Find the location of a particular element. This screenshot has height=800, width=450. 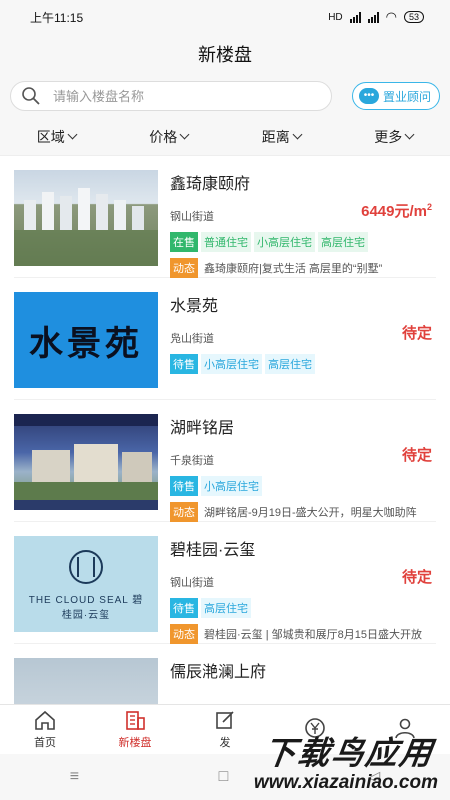

status-time: 上午11:15 is located at coordinates (57, 17).